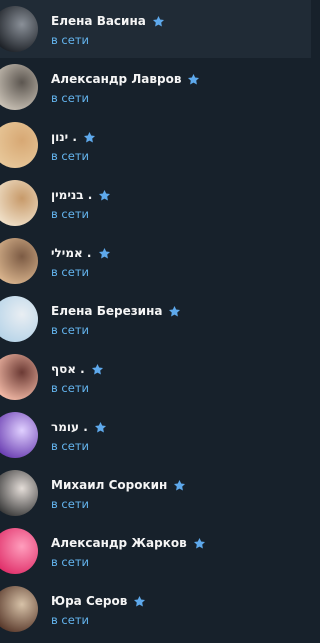  What do you see at coordinates (69, 427) in the screenshot?
I see `contact-name: עומר .` at bounding box center [69, 427].